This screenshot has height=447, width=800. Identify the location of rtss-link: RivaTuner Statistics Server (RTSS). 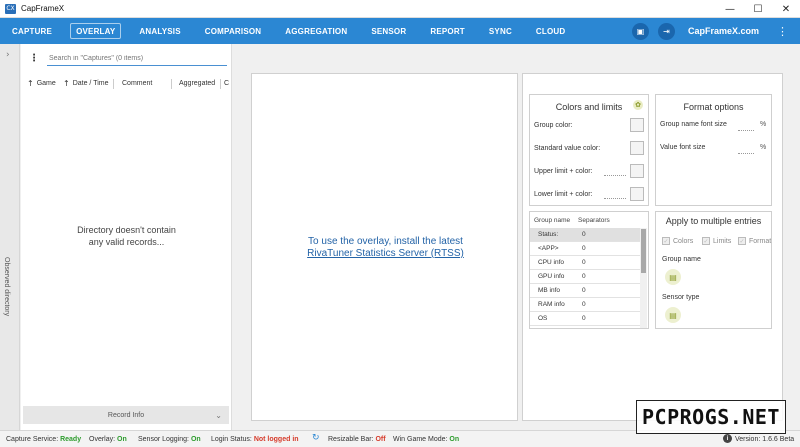
(385, 254).